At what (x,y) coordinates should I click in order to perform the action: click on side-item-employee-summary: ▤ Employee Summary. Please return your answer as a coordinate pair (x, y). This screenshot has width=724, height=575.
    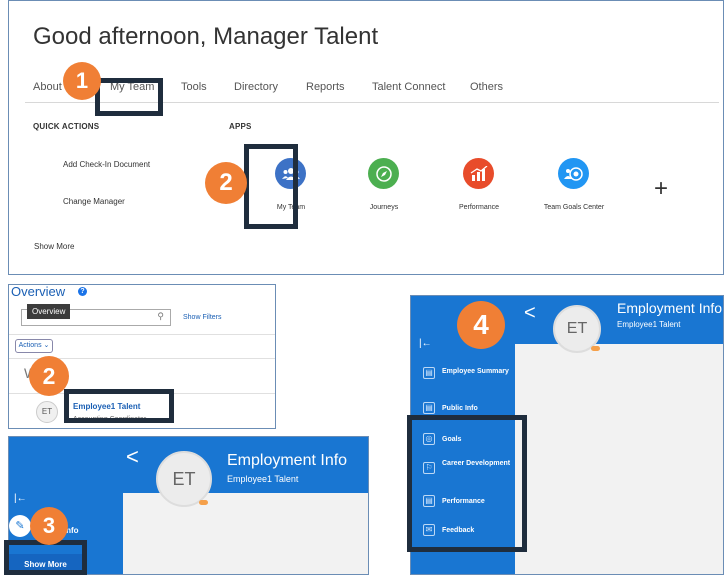
    Looking at the image, I should click on (463, 380).